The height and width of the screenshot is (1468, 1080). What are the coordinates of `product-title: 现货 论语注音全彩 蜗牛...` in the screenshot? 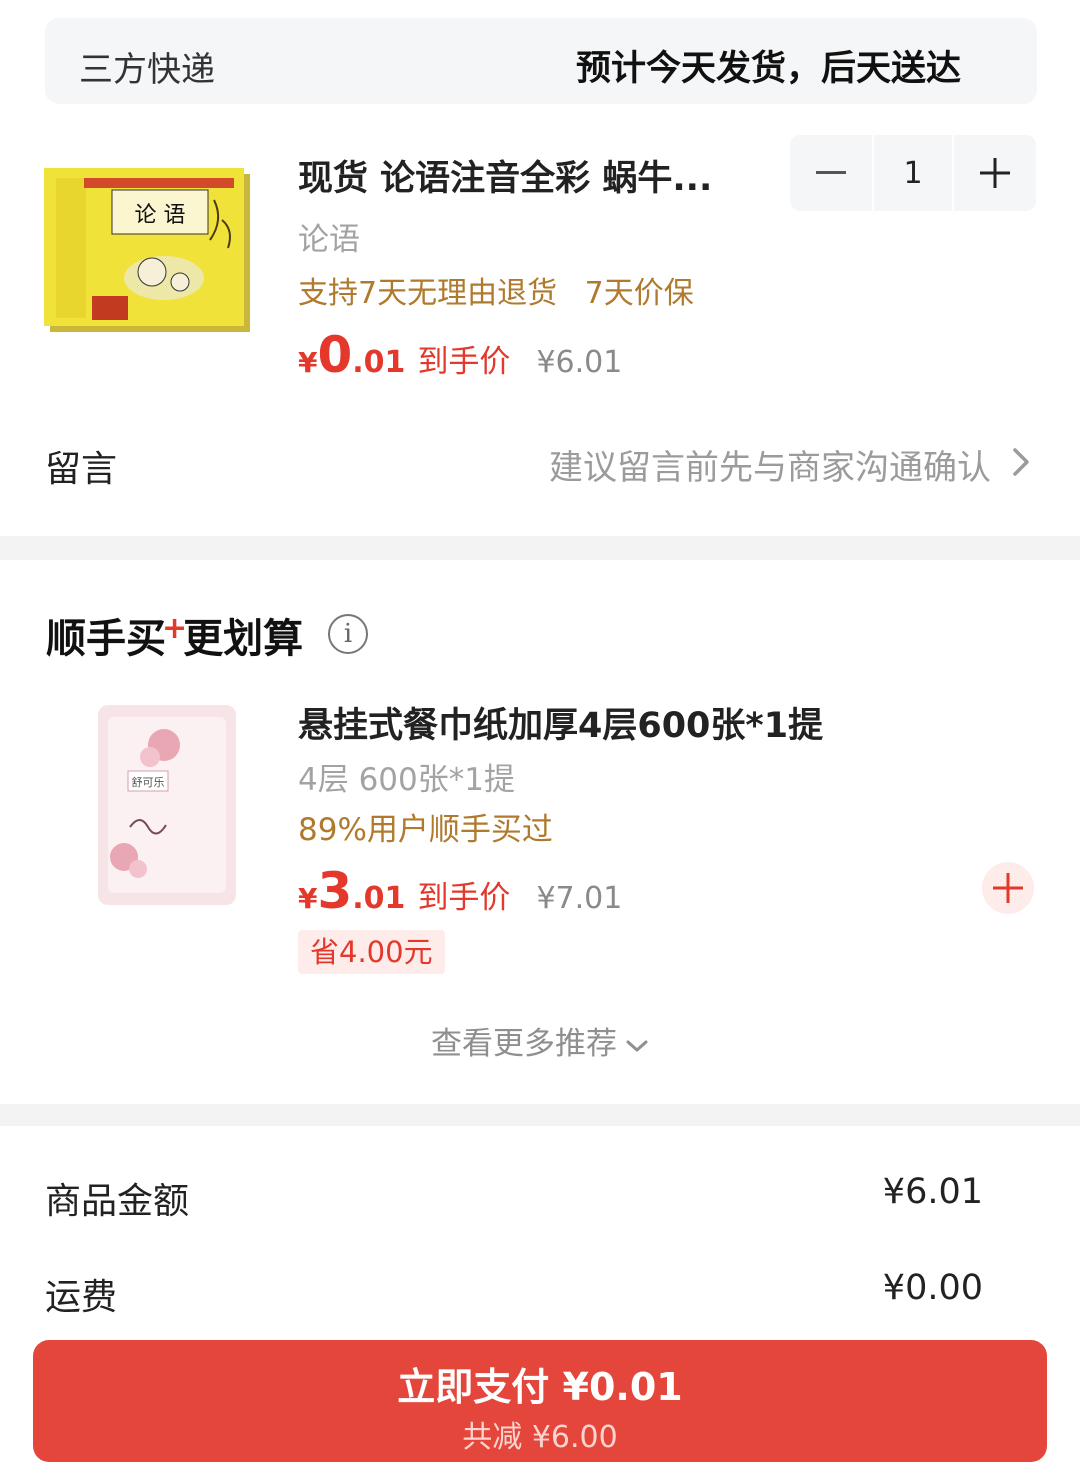 It's located at (505, 175).